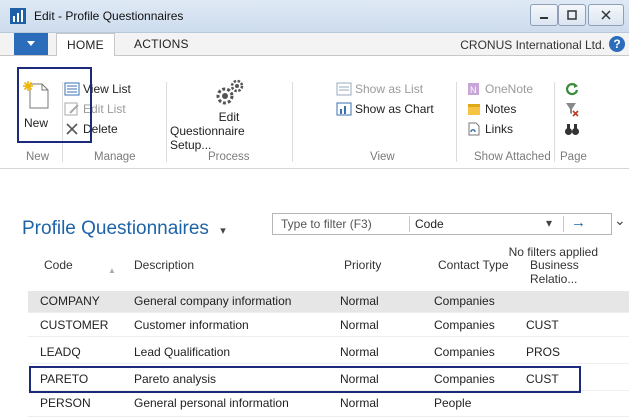  What do you see at coordinates (60, 352) in the screenshot?
I see `cell-code: LEADQ` at bounding box center [60, 352].